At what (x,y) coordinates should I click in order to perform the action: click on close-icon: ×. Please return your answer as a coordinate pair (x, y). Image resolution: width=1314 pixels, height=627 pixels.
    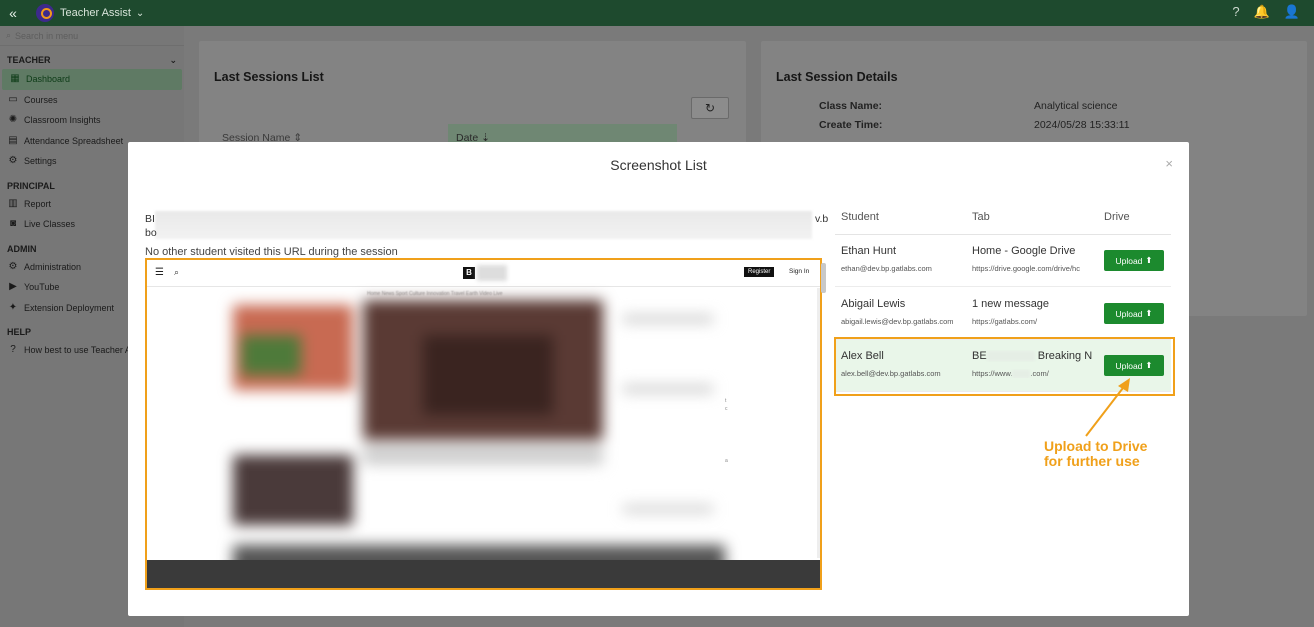
    Looking at the image, I should click on (1169, 163).